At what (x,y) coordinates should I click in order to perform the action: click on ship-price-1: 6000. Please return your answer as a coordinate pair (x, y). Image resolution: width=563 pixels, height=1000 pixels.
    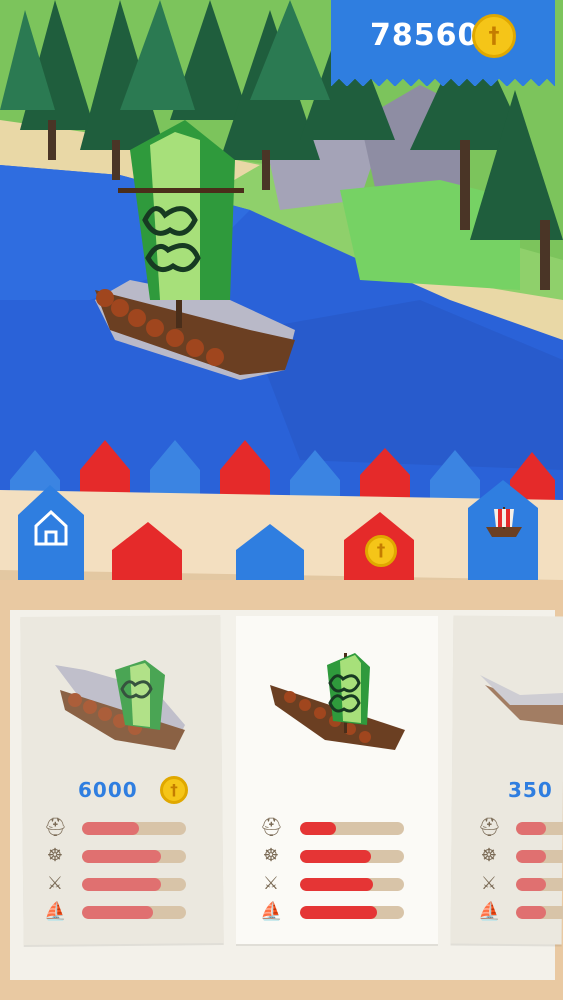
    Looking at the image, I should click on (108, 790).